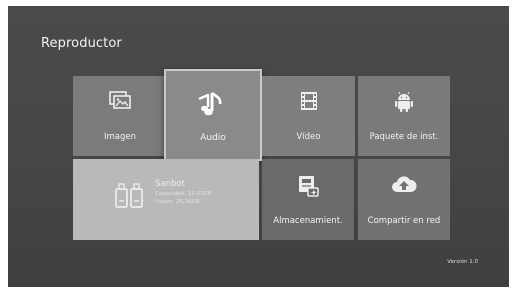  I want to click on tile-imagen: Imagen, so click(120, 116).